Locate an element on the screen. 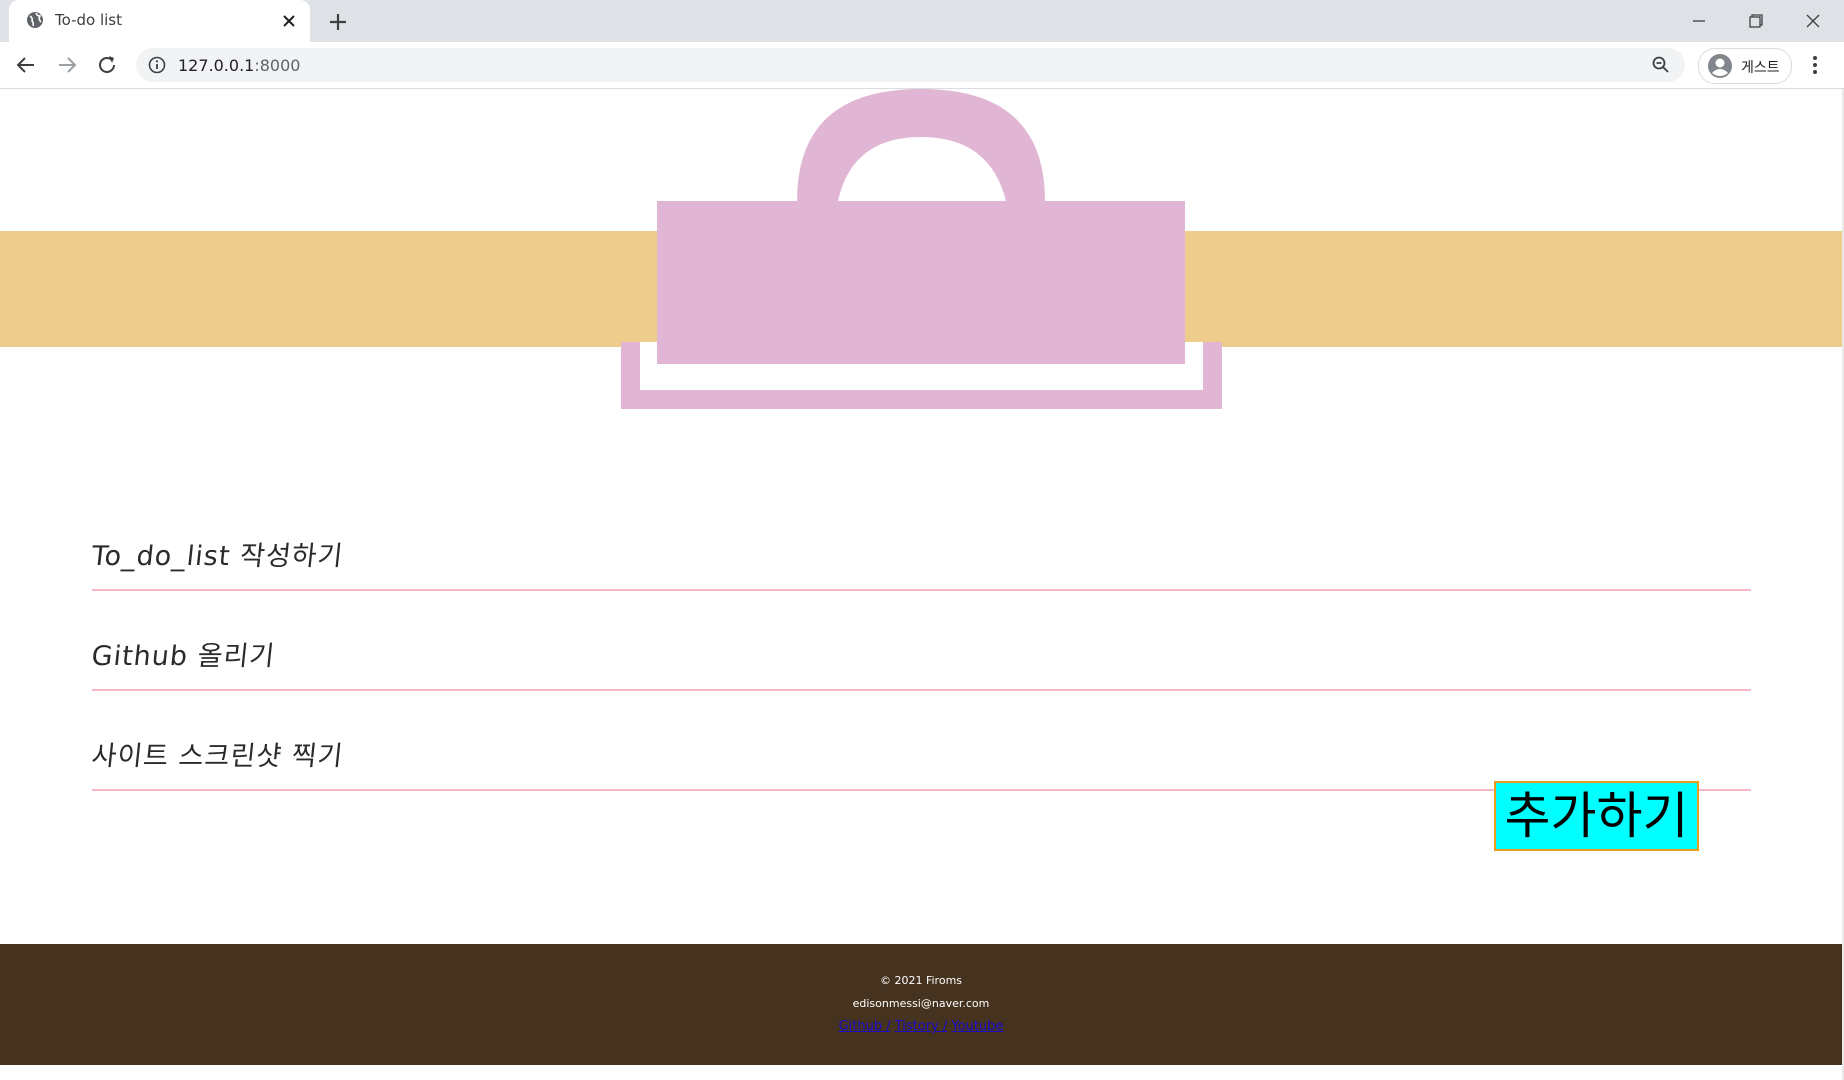 This screenshot has width=1844, height=1080. todo-item: Github 올리기 is located at coordinates (920, 640).